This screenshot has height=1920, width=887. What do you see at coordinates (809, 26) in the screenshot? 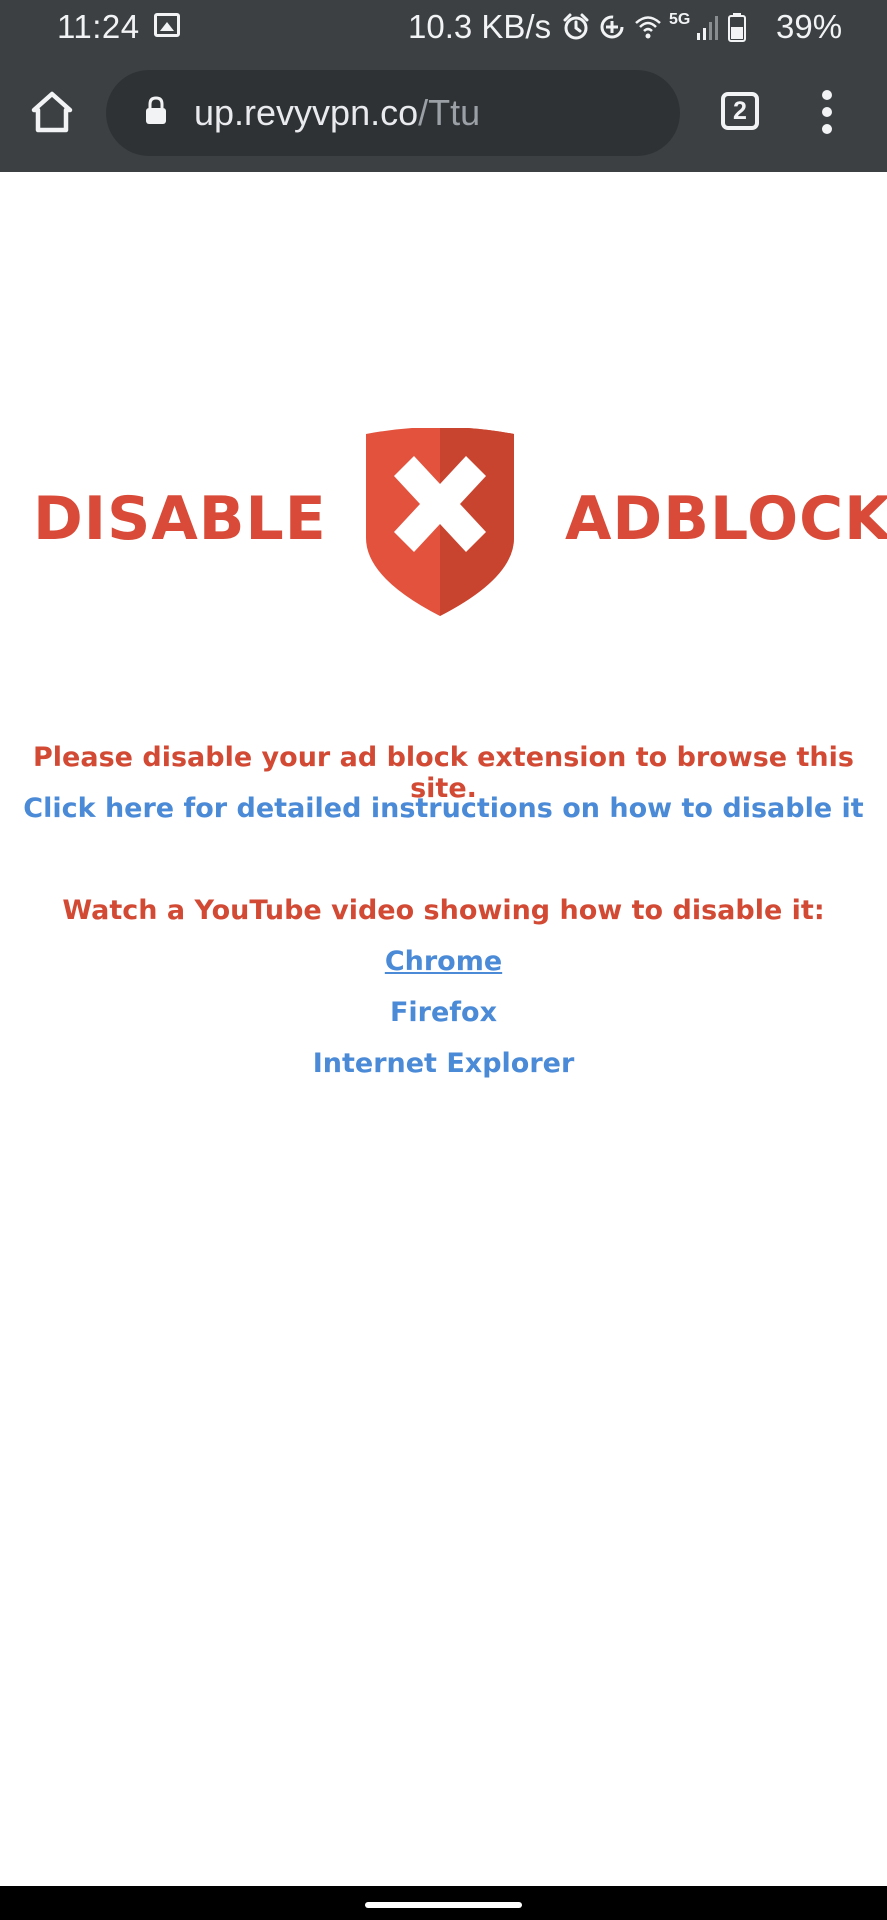
I see `battery-percent: 39%` at bounding box center [809, 26].